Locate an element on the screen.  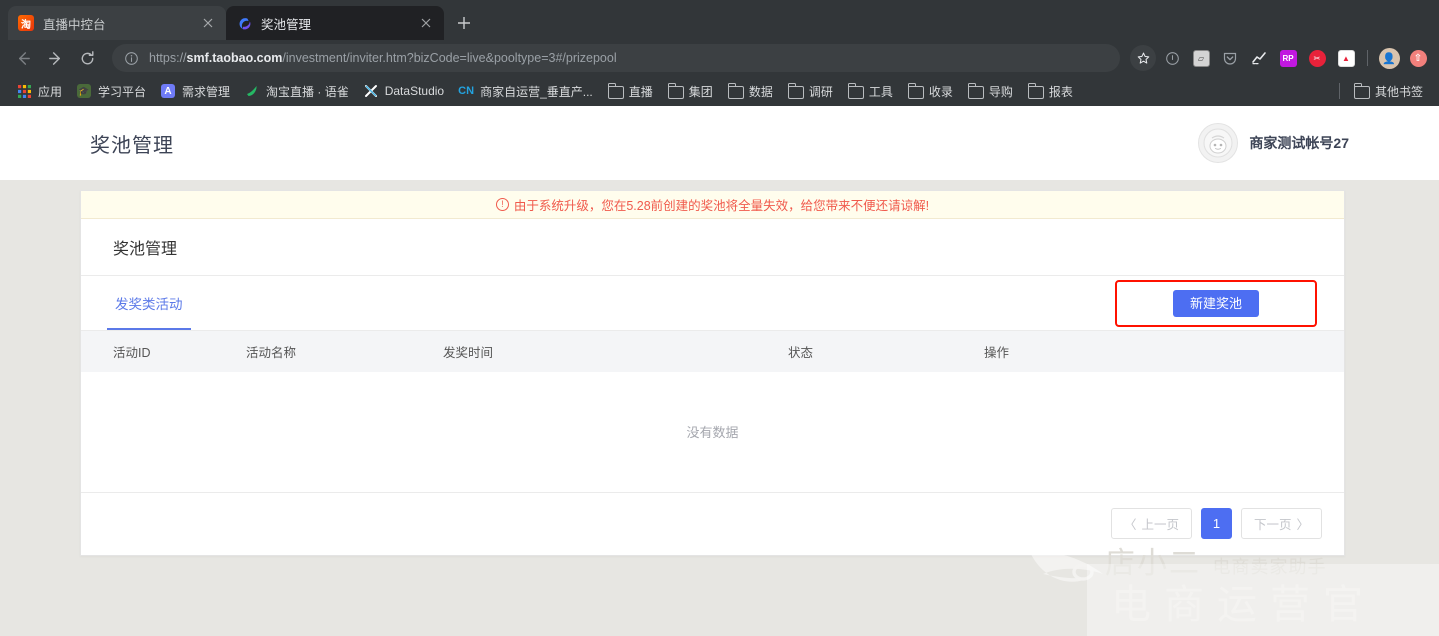
datastudio-icon is located at coordinates (371, 91).